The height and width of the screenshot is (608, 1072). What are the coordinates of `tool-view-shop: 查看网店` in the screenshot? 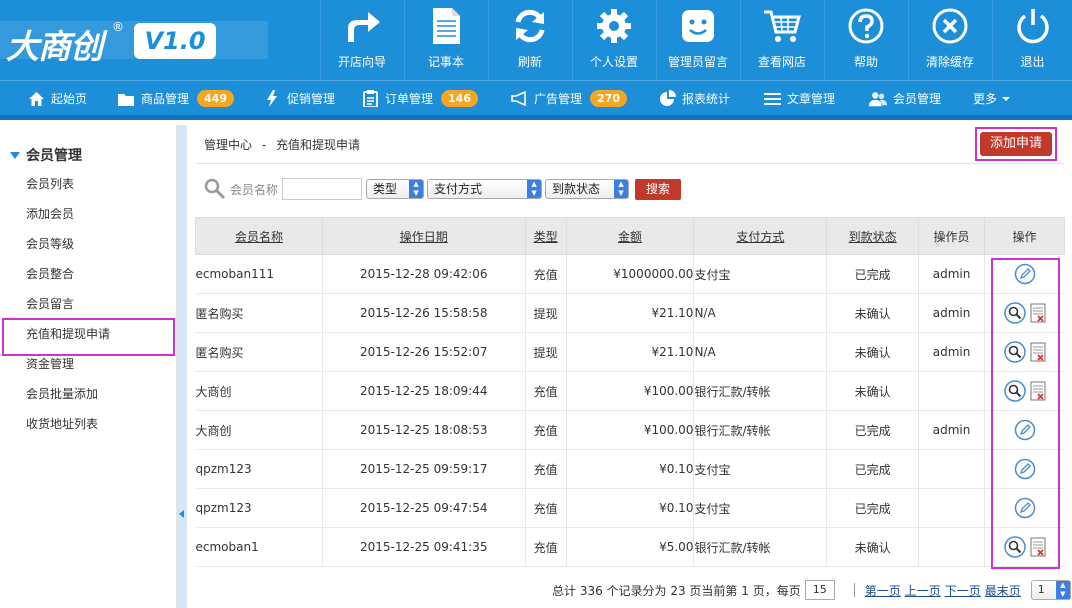 It's located at (781, 40).